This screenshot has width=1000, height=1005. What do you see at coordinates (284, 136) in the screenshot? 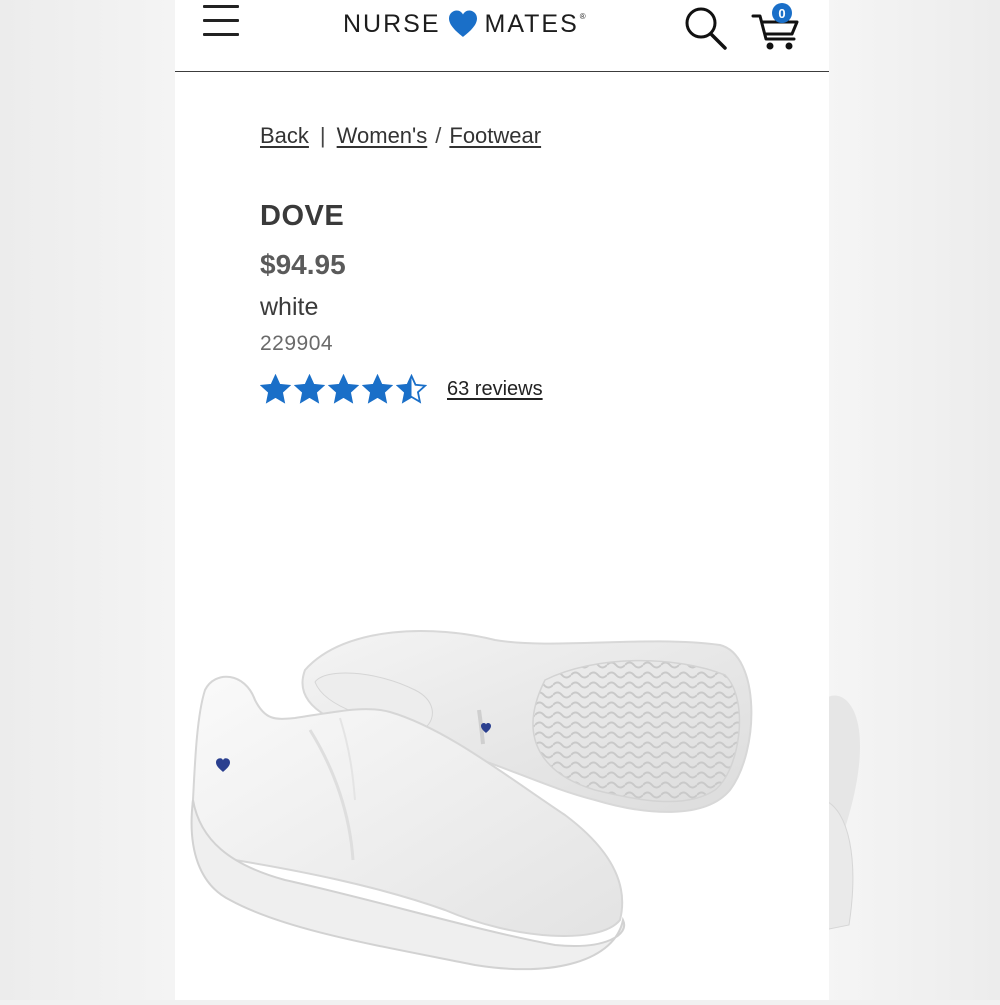
I see `breadcrumb-back-link: Back` at bounding box center [284, 136].